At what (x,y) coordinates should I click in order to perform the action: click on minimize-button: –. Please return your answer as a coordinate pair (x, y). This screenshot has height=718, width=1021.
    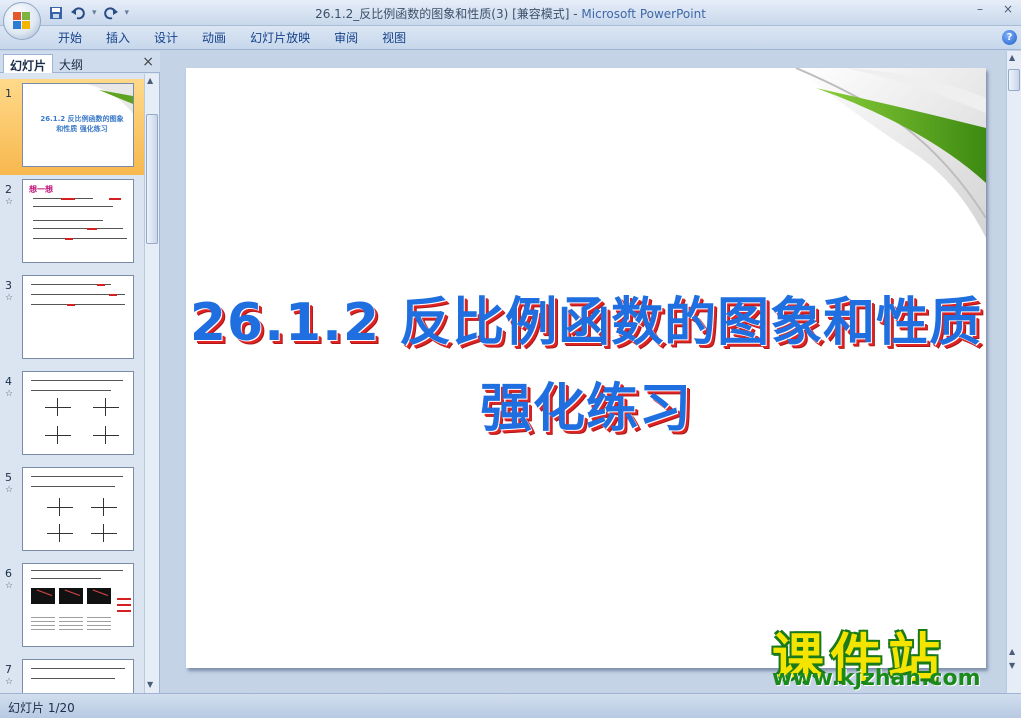
    Looking at the image, I should click on (980, 9).